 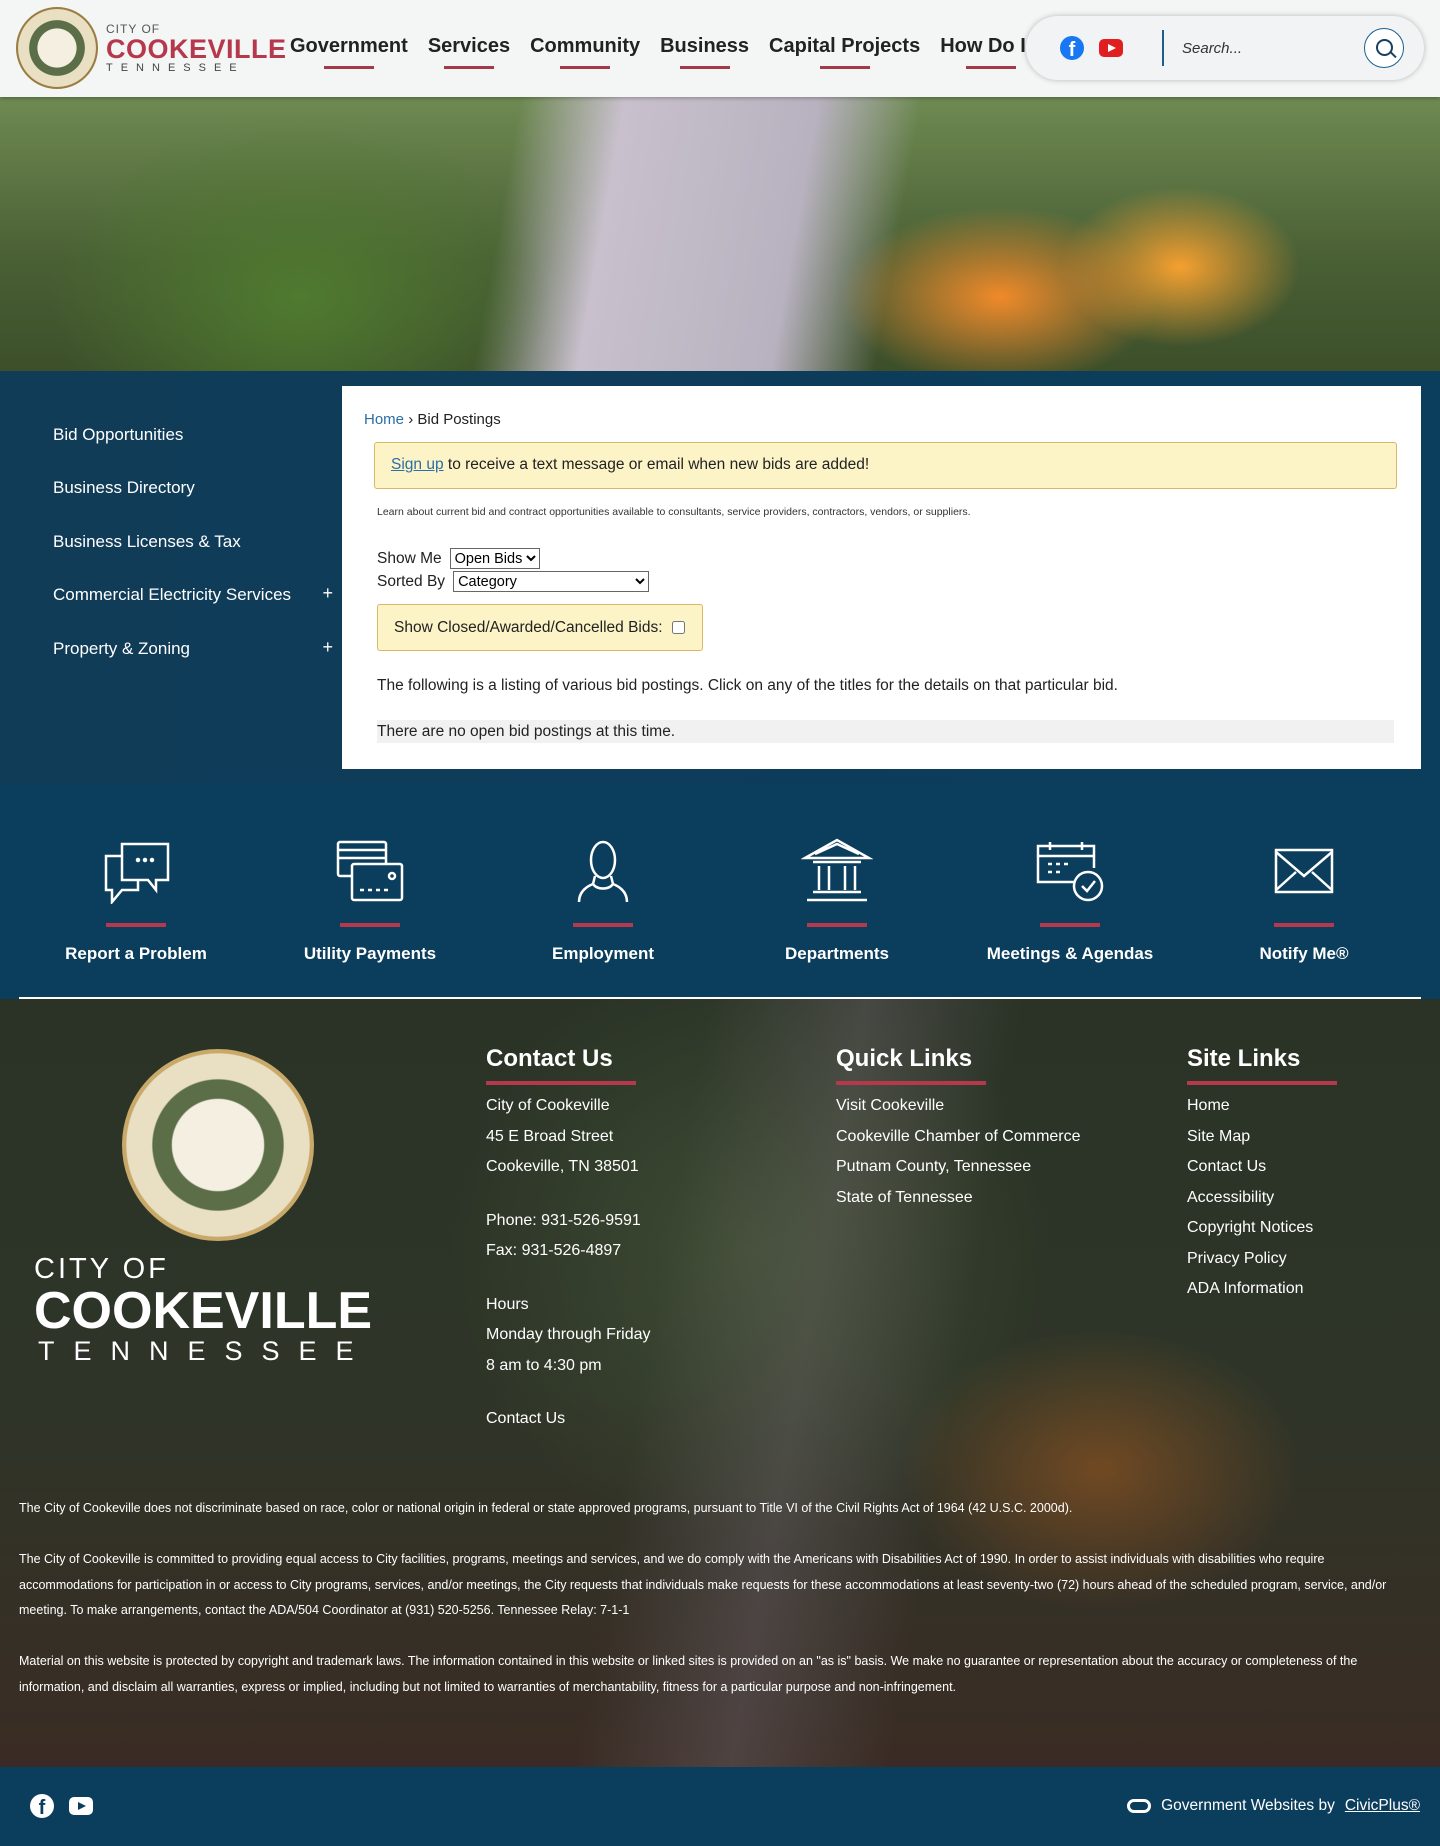 What do you see at coordinates (603, 953) in the screenshot?
I see `quick-link-label: Employment` at bounding box center [603, 953].